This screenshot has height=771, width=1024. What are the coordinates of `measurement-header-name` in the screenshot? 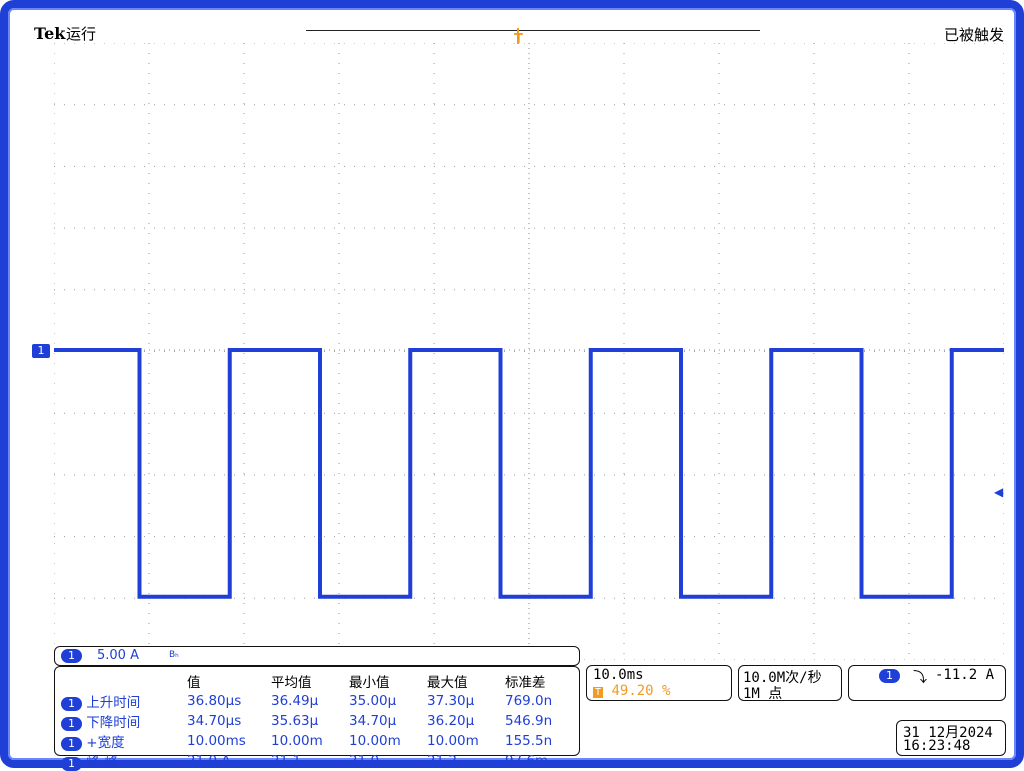 It's located at (124, 681).